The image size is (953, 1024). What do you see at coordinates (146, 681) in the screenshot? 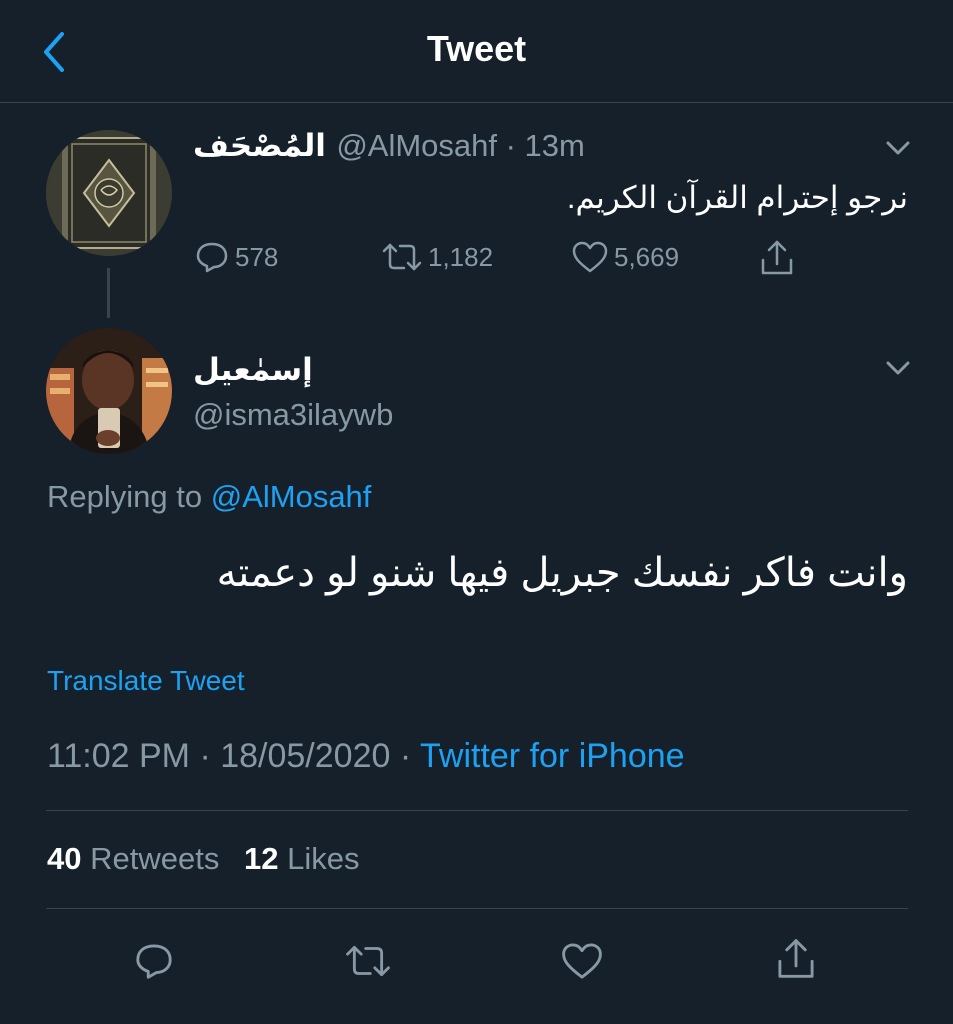
I see `translate-tweet-link: Translate Tweet` at bounding box center [146, 681].